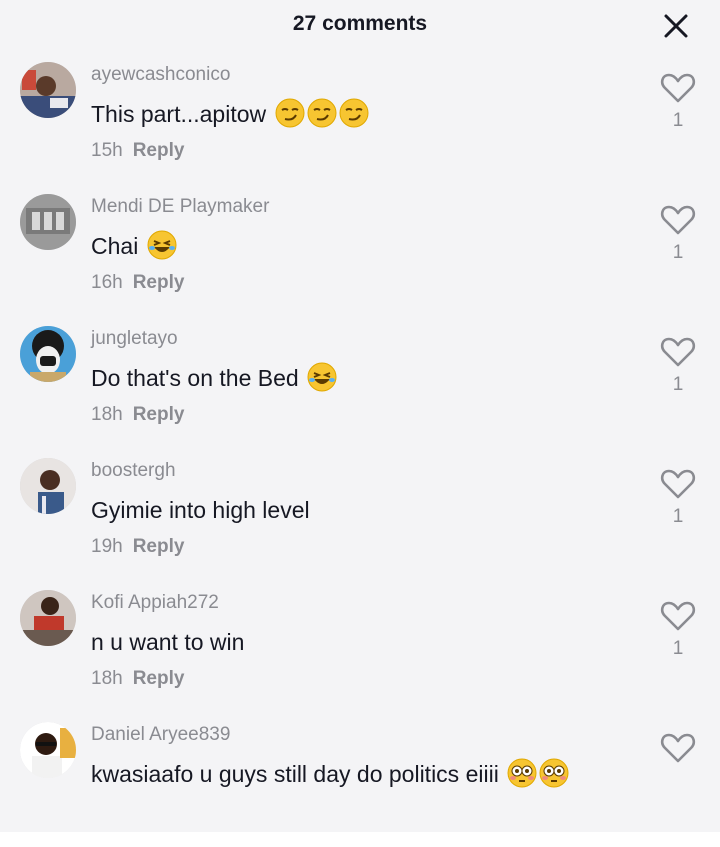 Image resolution: width=720 pixels, height=847 pixels. I want to click on comment-text: This part...apitow, so click(361, 114).